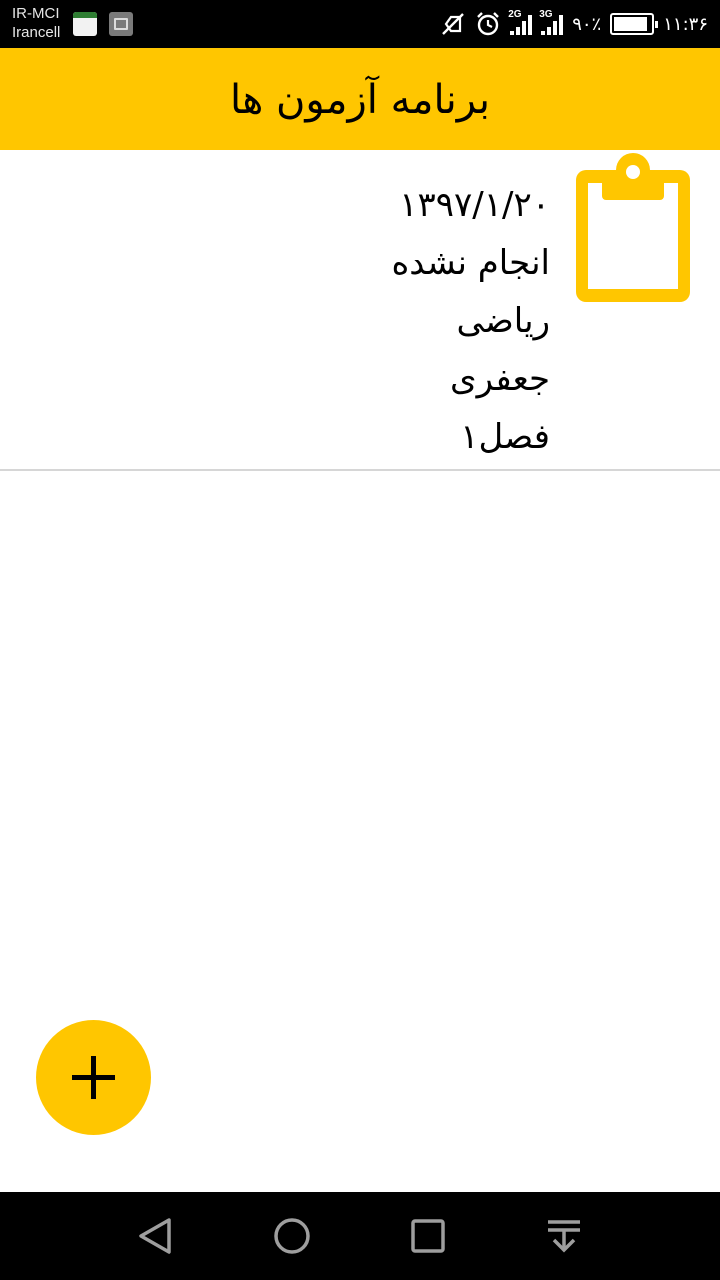 This screenshot has width=720, height=1280. What do you see at coordinates (634, 24) in the screenshot?
I see `battery-icon` at bounding box center [634, 24].